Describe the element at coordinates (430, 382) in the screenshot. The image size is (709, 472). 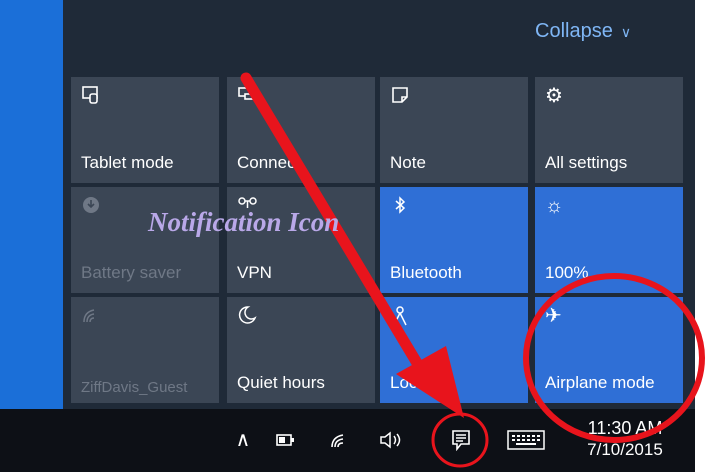
I see `annotation-arrow-head` at that location.